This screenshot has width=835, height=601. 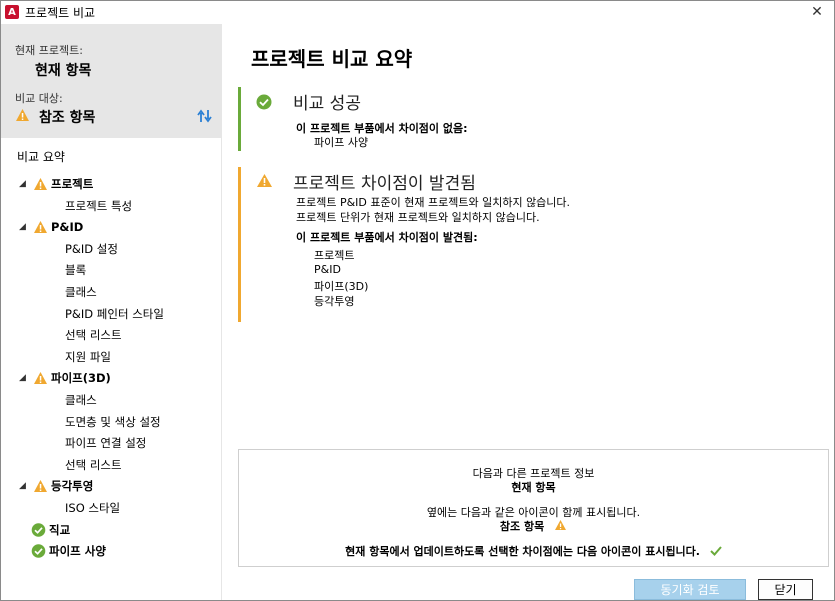 I want to click on tree-item: 파이프 연결 설정, so click(x=105, y=443).